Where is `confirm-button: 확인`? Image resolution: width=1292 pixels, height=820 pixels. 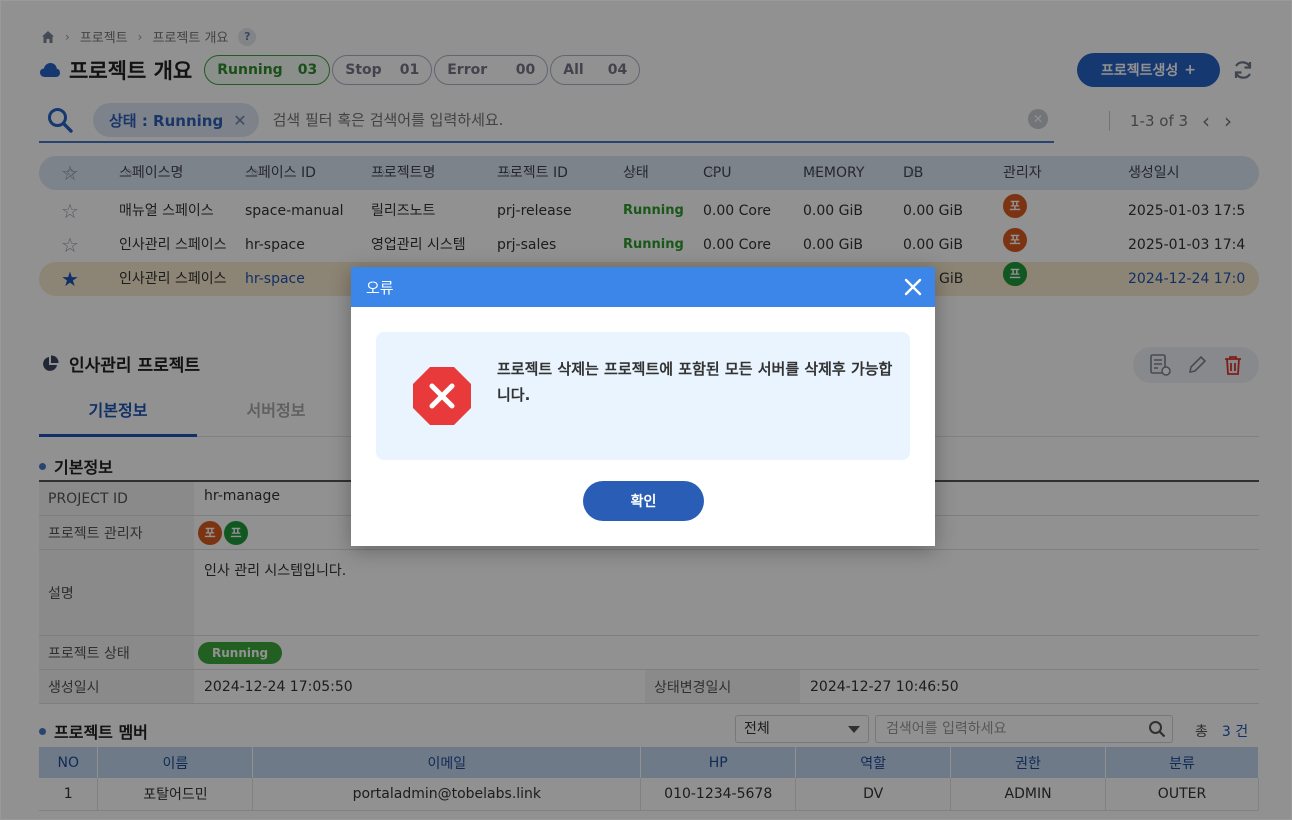
confirm-button: 확인 is located at coordinates (643, 501).